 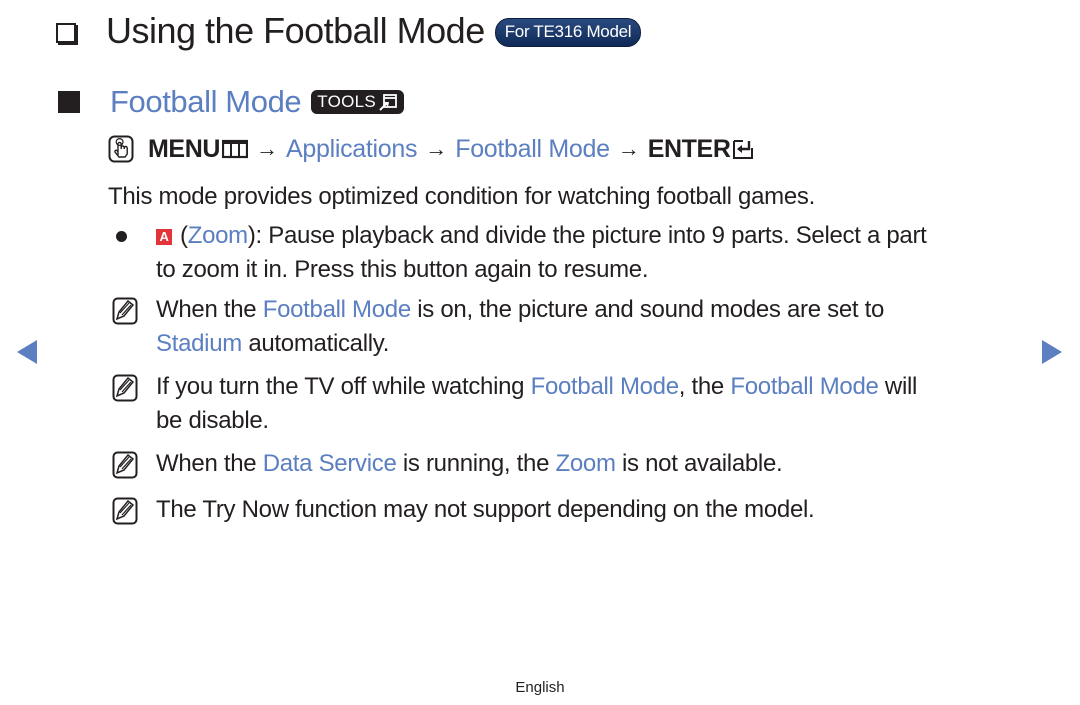 What do you see at coordinates (315, 343) in the screenshot?
I see `note-text-part: automatically.` at bounding box center [315, 343].